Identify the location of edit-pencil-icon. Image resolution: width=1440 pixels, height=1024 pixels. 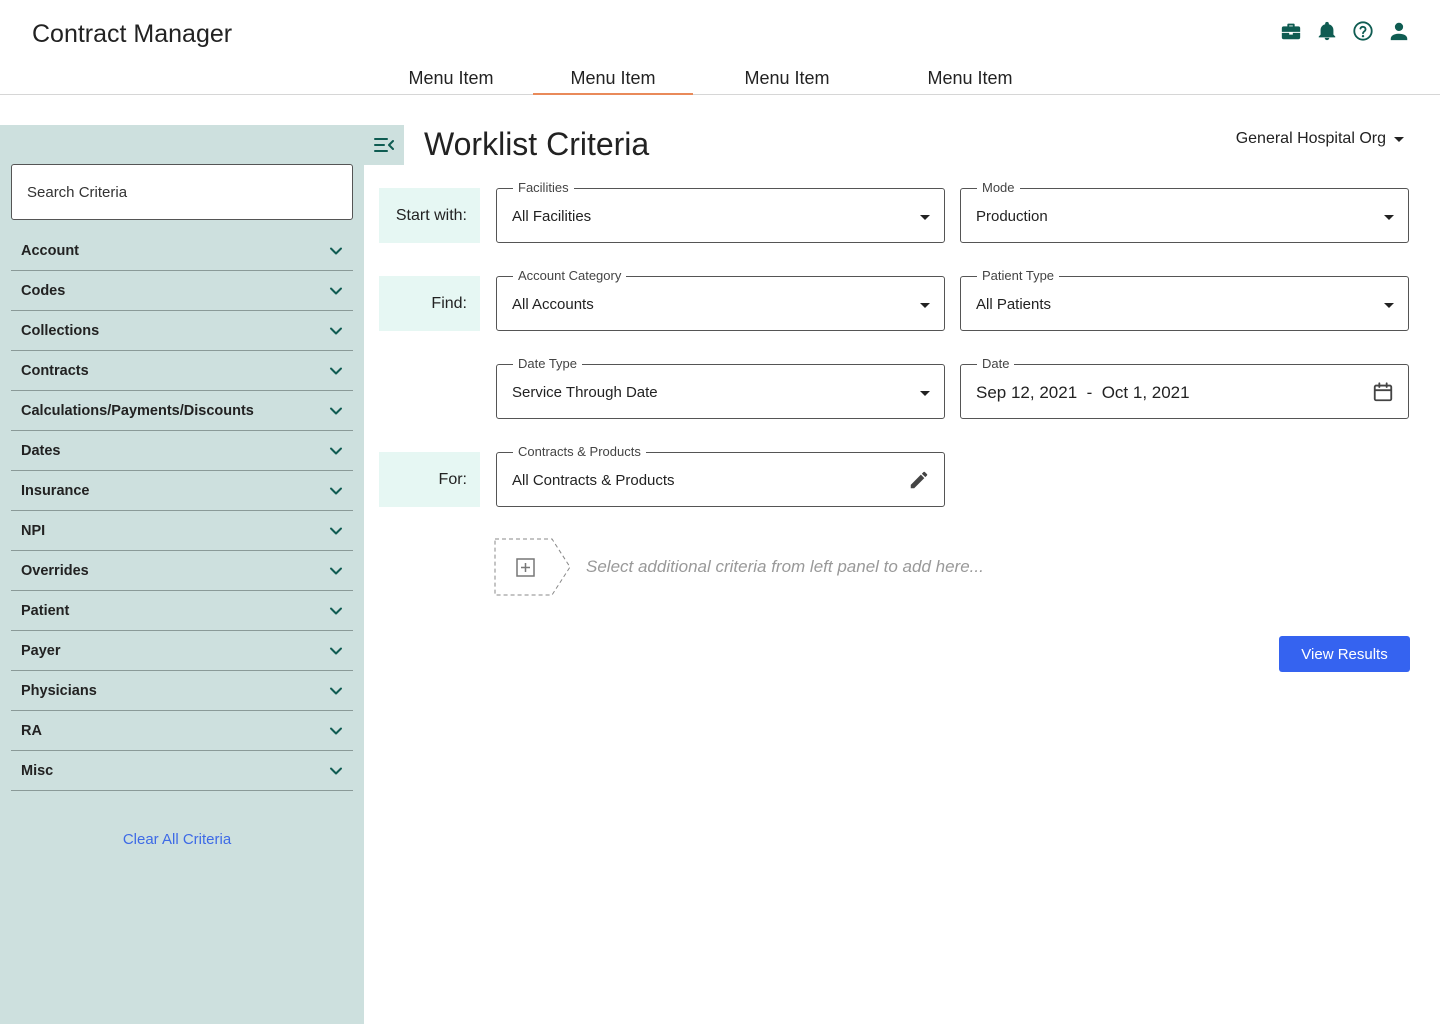
(919, 480).